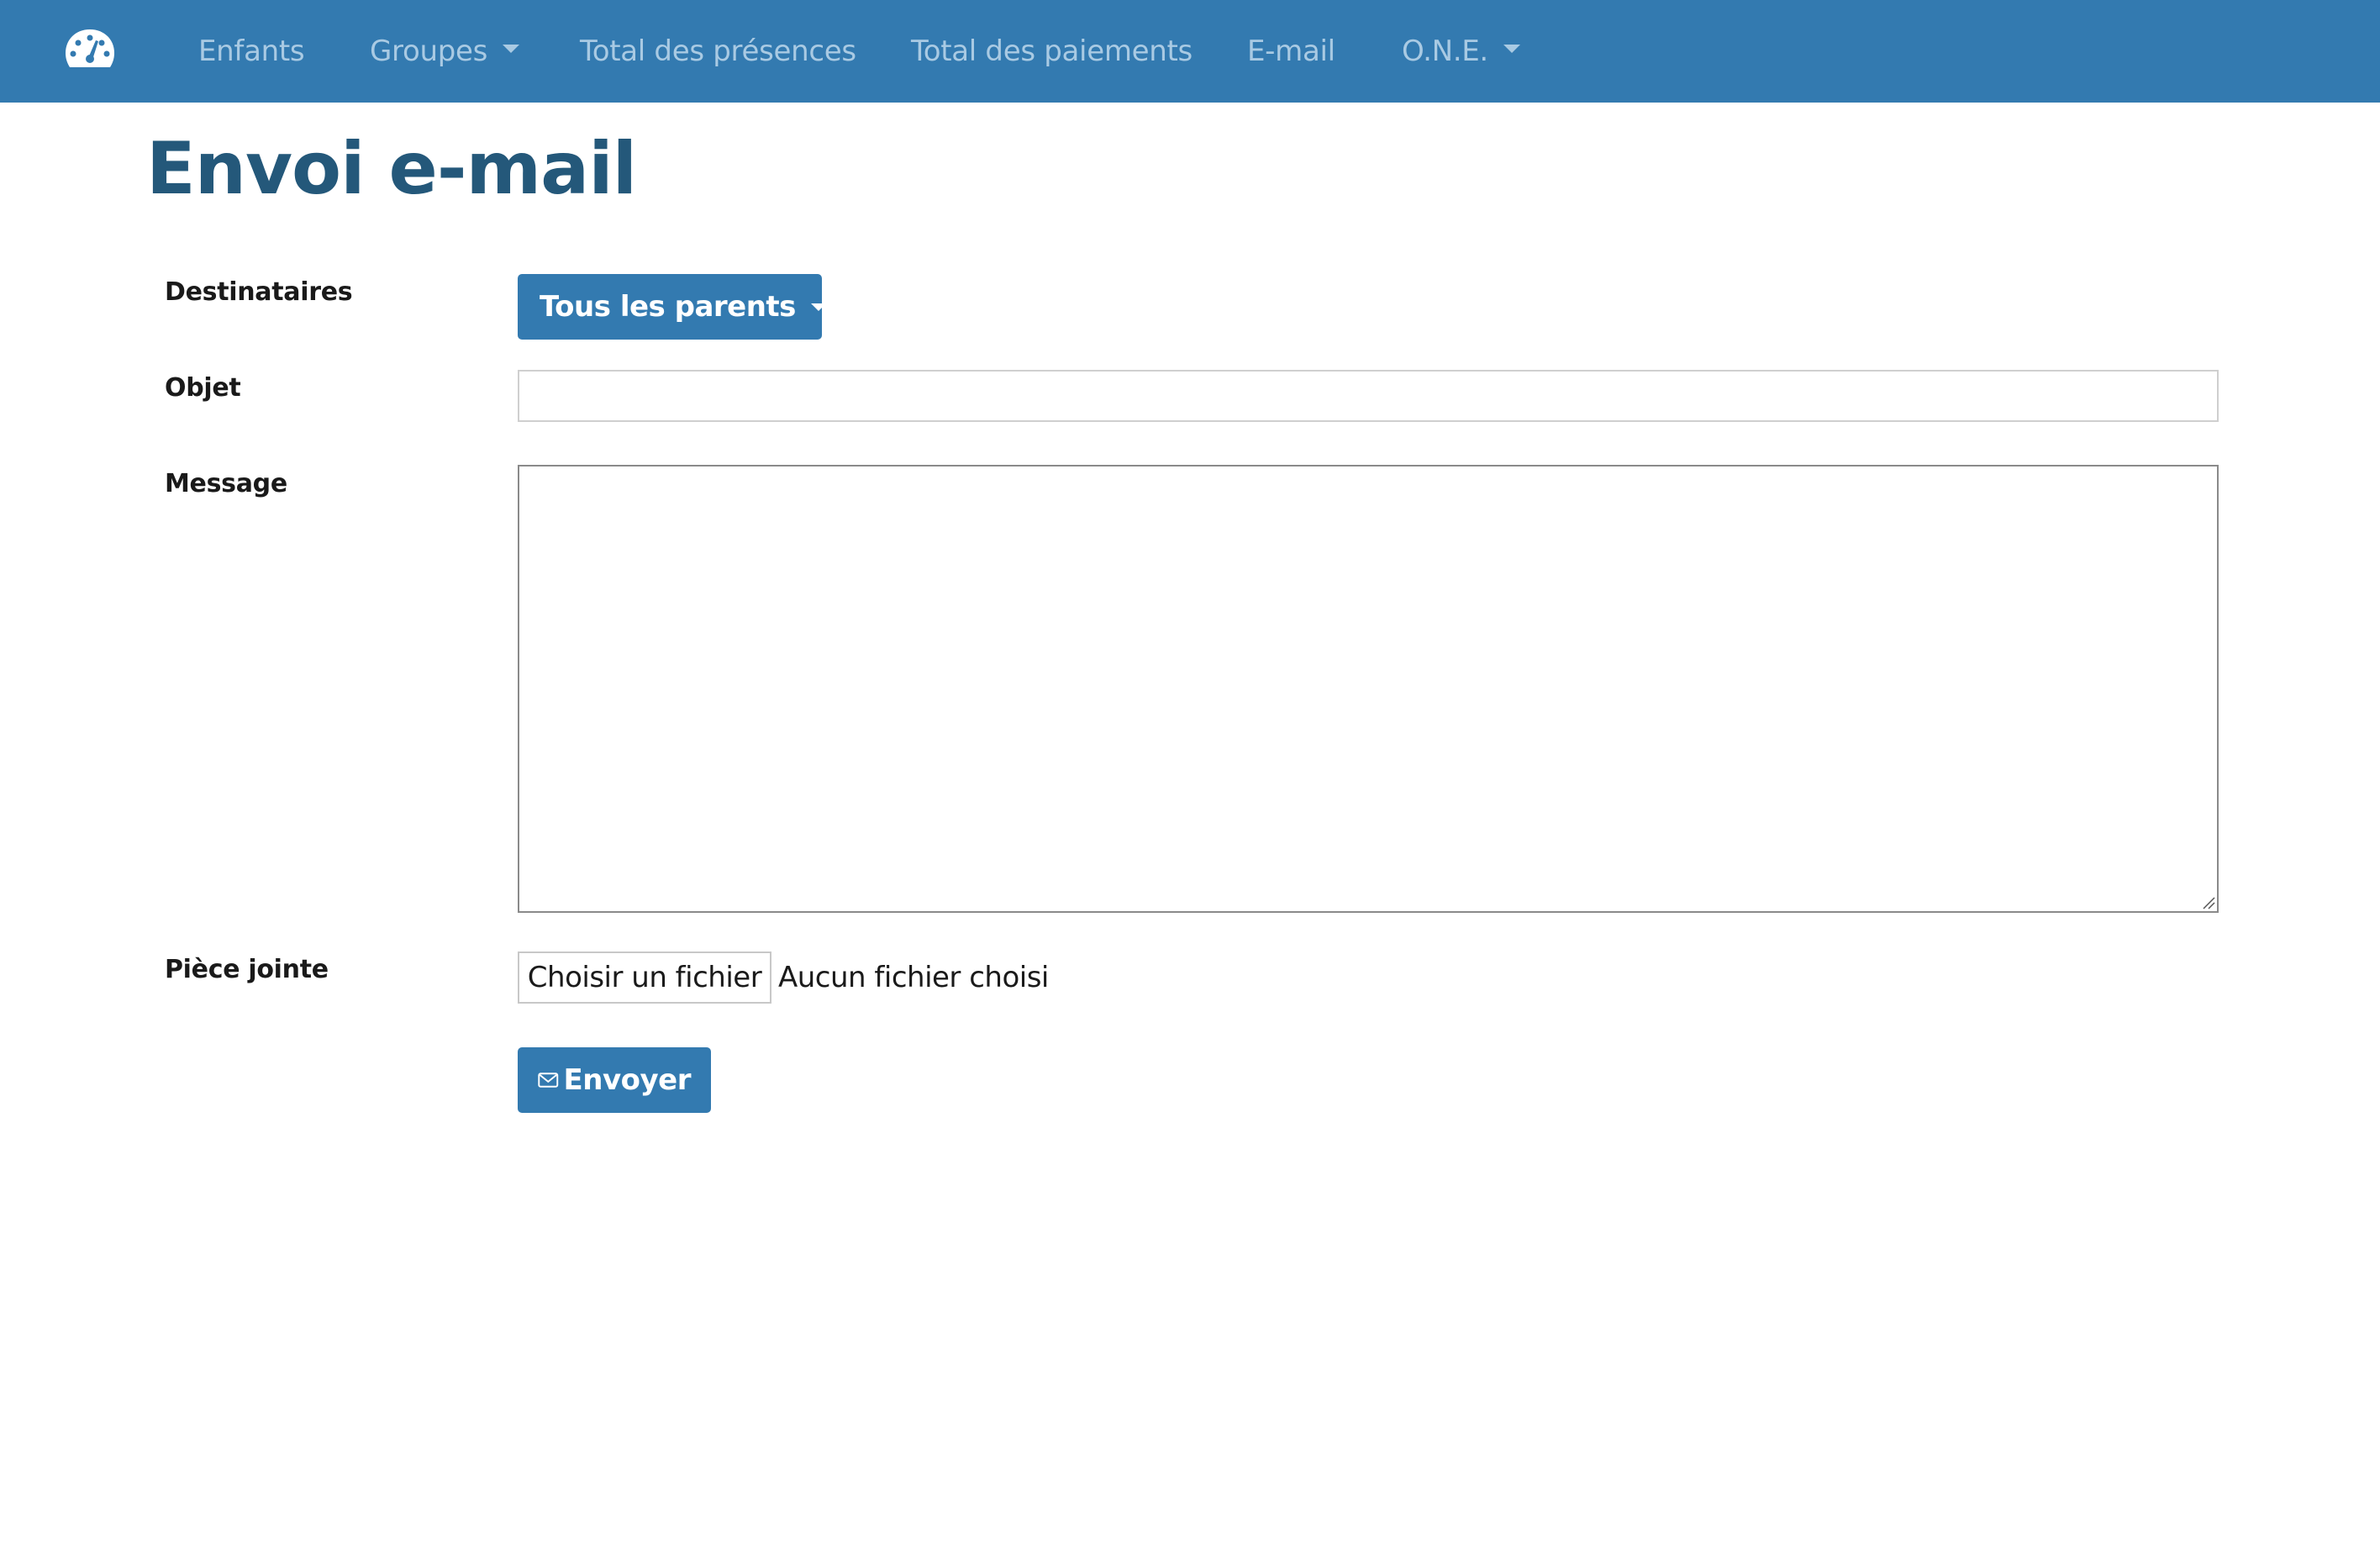  I want to click on nav-item-label: Enfants, so click(251, 51).